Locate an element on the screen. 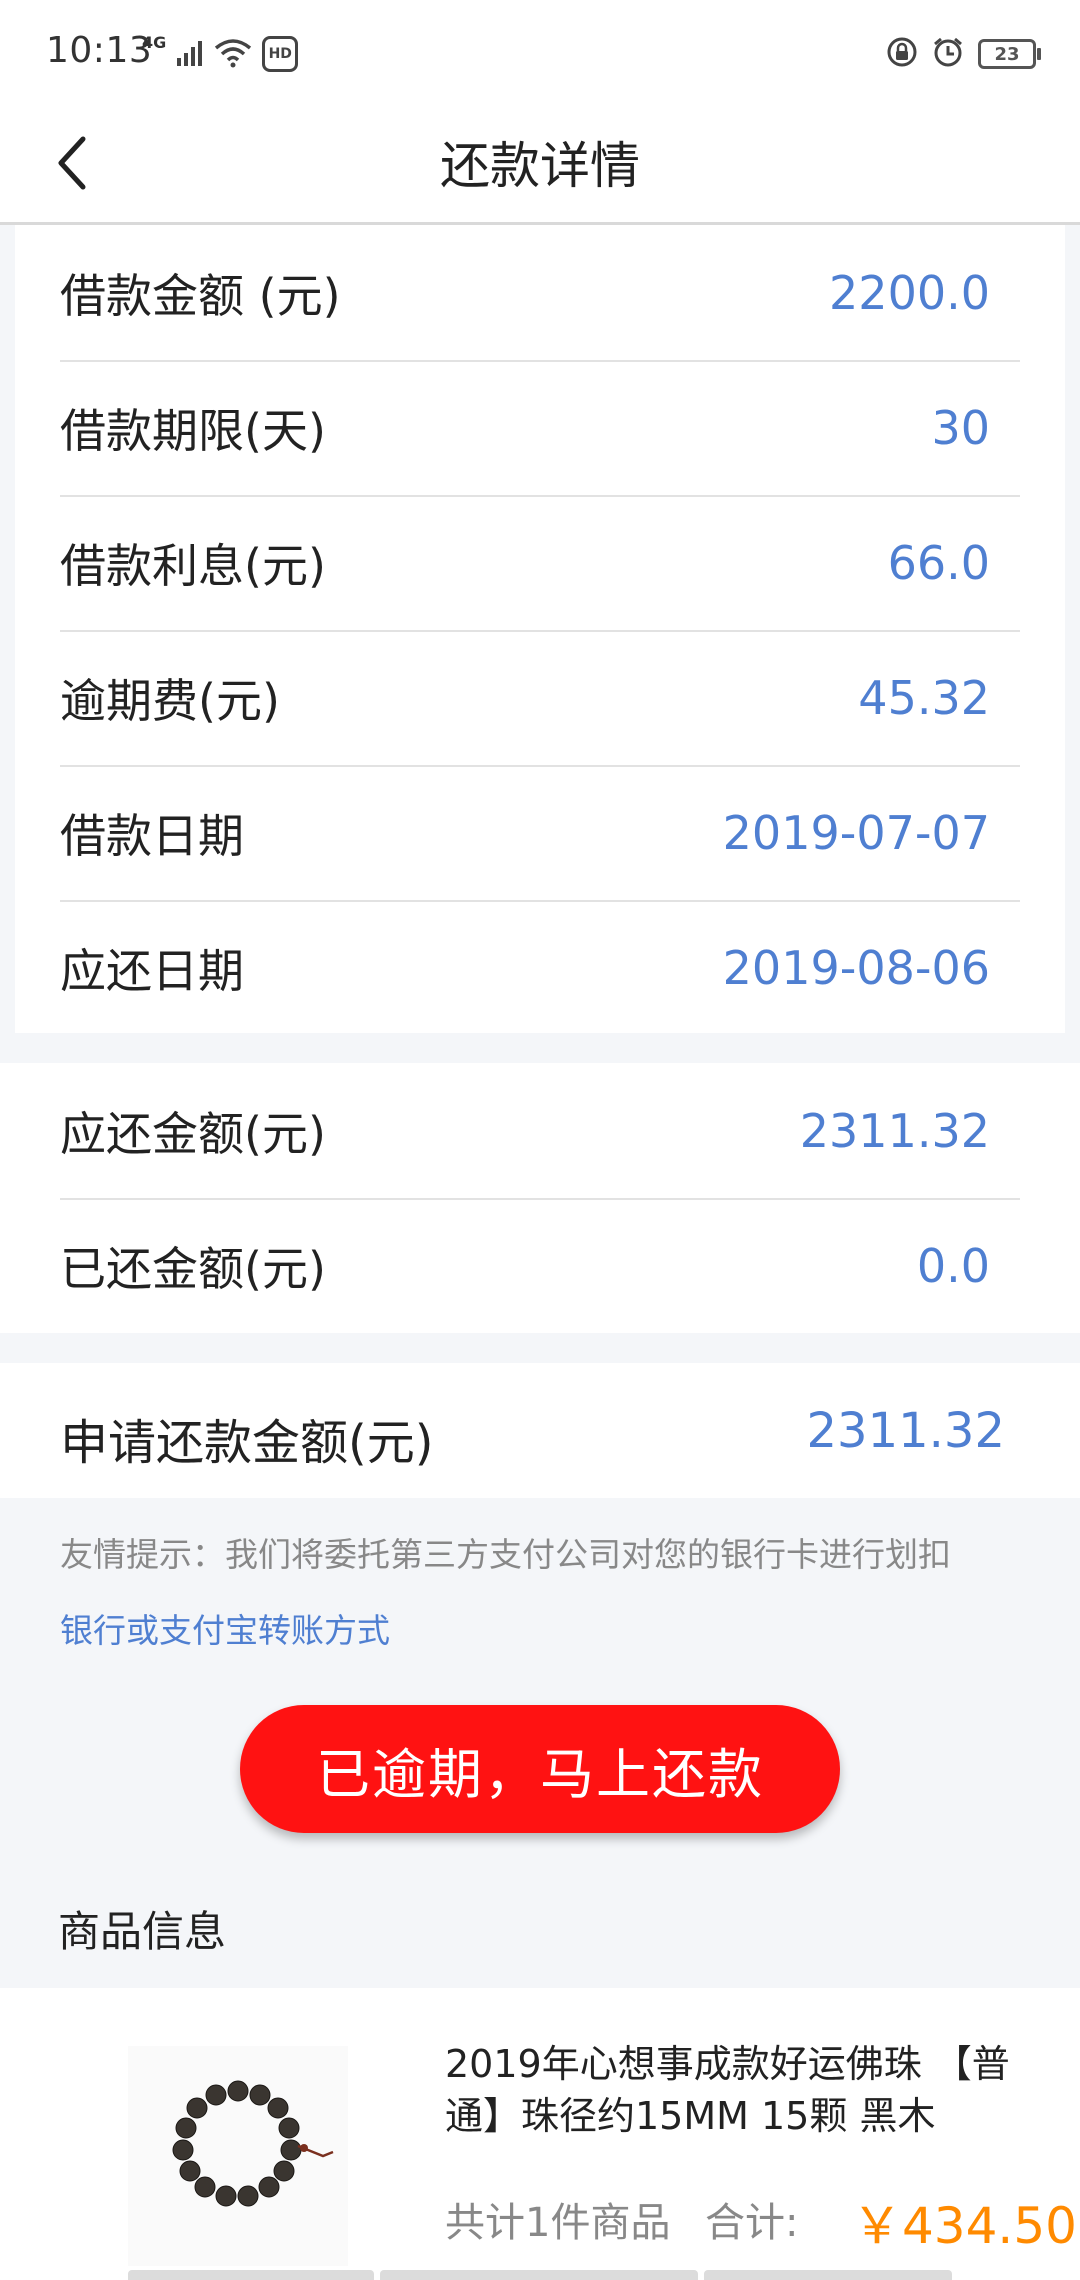  detail-value: 30 is located at coordinates (960, 427).